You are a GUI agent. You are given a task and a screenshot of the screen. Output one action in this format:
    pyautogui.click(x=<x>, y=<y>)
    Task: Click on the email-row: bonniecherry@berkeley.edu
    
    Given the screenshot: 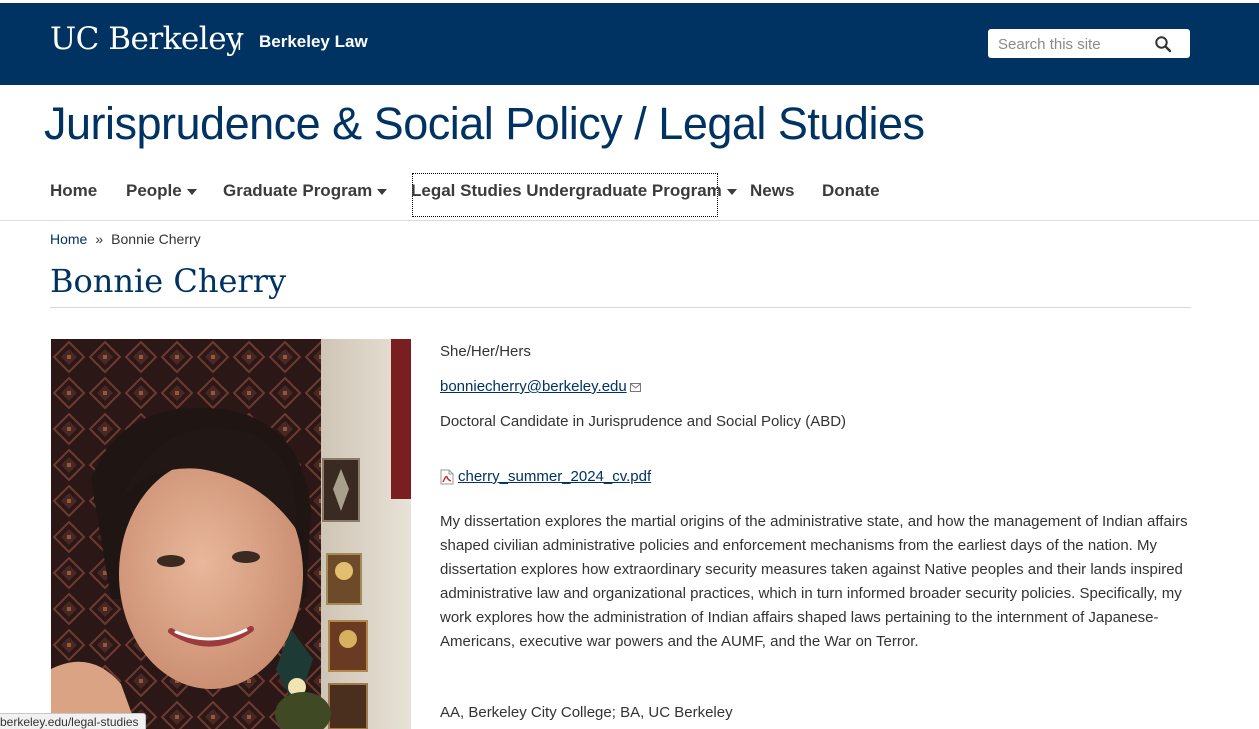 What is the action you would take?
    pyautogui.click(x=540, y=386)
    